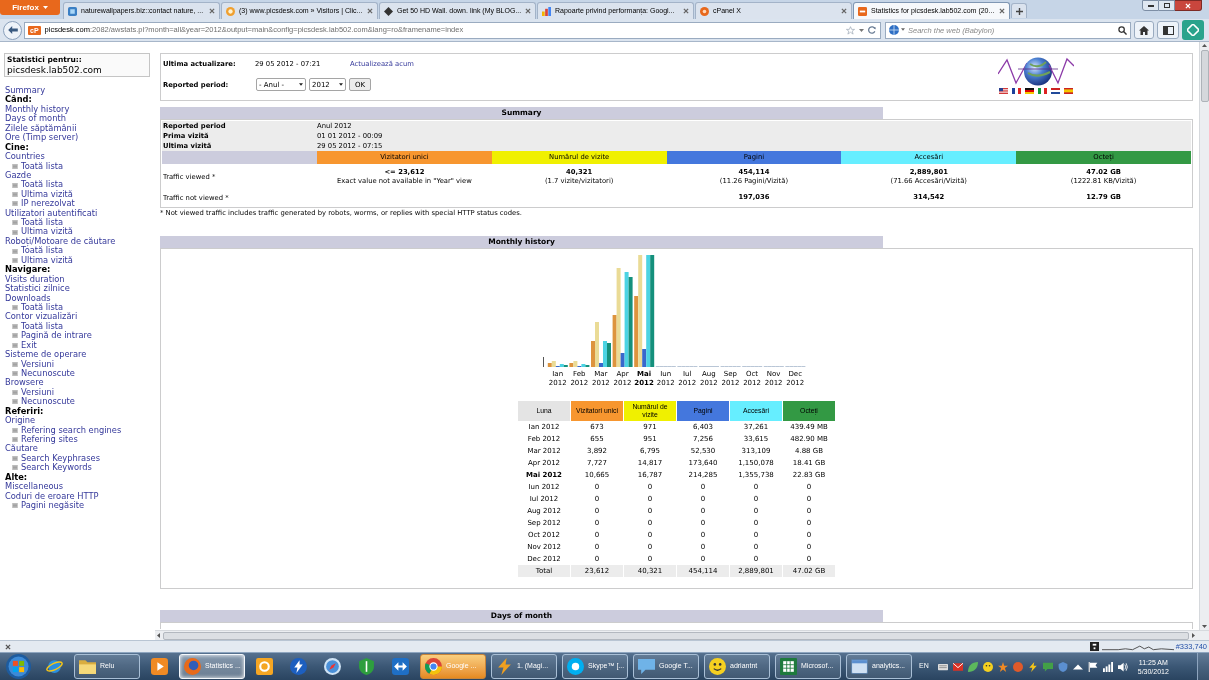 This screenshot has height=680, width=1209. I want to click on arrow-up-icon, so click(1204, 45).